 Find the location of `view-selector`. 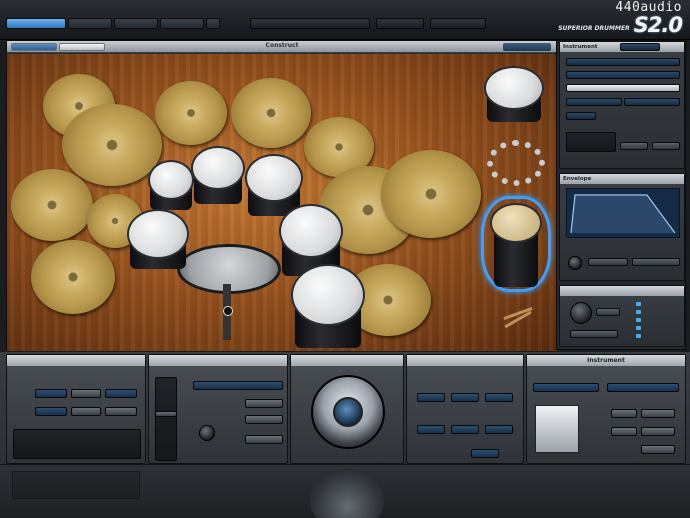

view-selector is located at coordinates (527, 47).